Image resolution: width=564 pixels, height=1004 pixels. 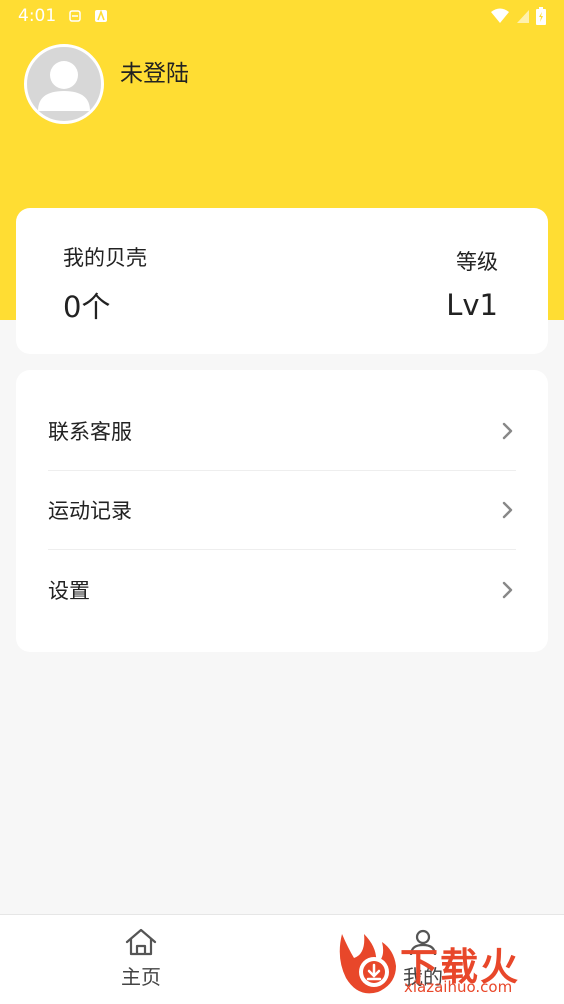 I want to click on flame-logo-icon, so click(x=367, y=964).